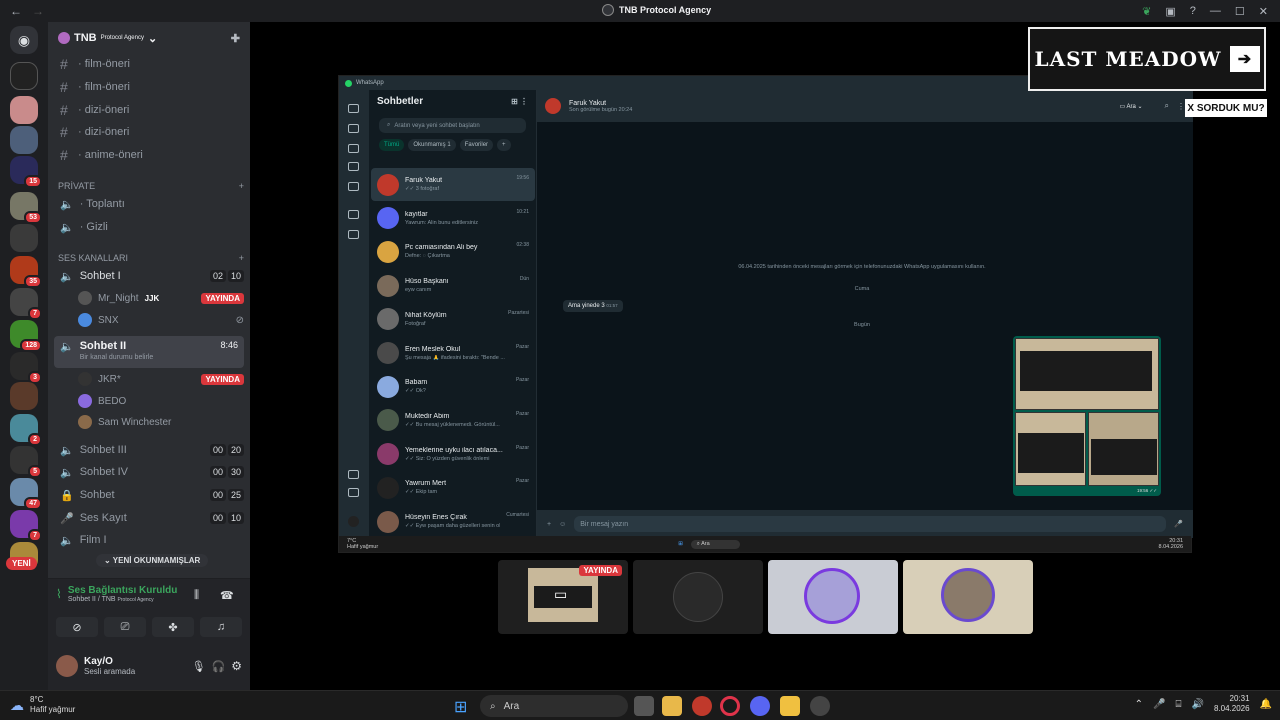  Describe the element at coordinates (236, 666) in the screenshot. I see `settings-gear-icon: ⚙` at that location.